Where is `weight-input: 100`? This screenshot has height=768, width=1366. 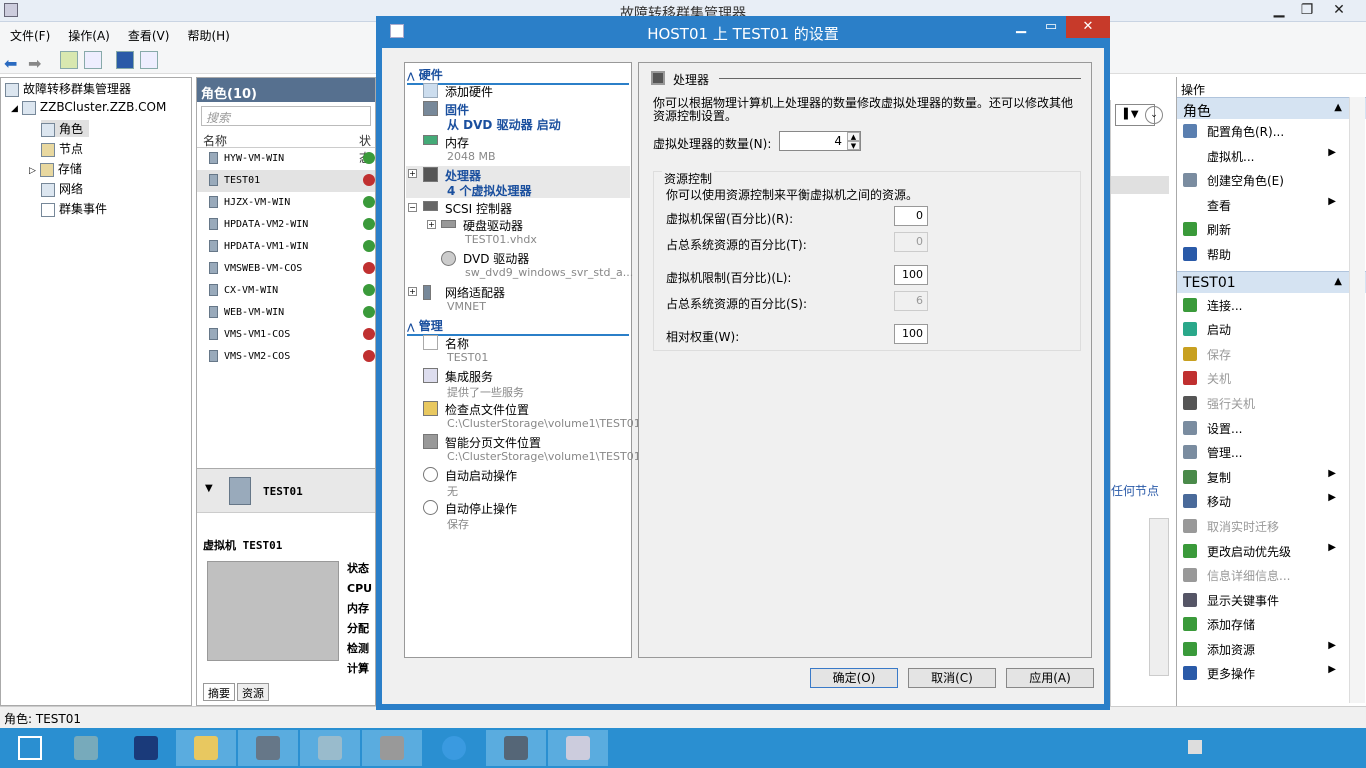 weight-input: 100 is located at coordinates (911, 334).